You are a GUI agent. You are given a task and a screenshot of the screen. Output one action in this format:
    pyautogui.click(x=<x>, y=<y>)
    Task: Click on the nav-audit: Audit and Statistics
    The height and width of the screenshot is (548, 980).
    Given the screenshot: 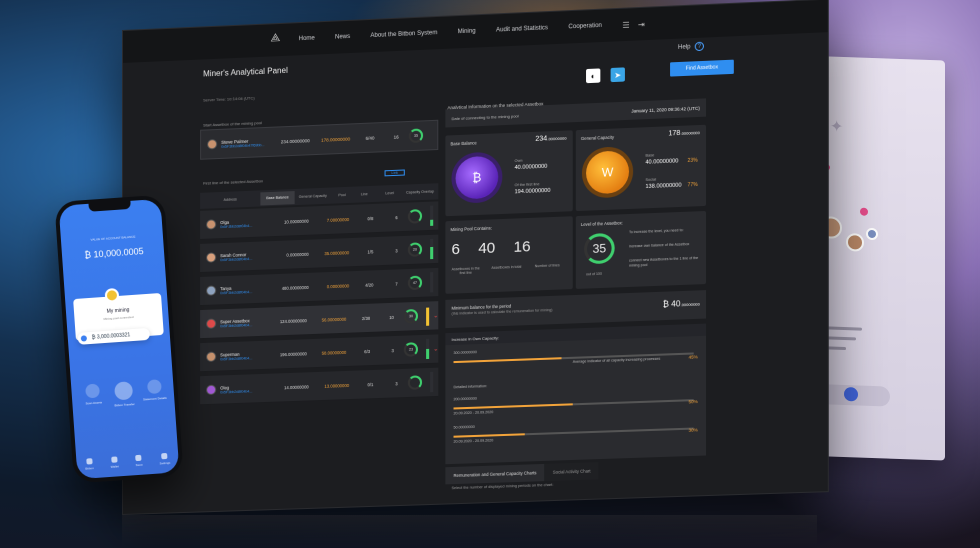 What is the action you would take?
    pyautogui.click(x=522, y=29)
    